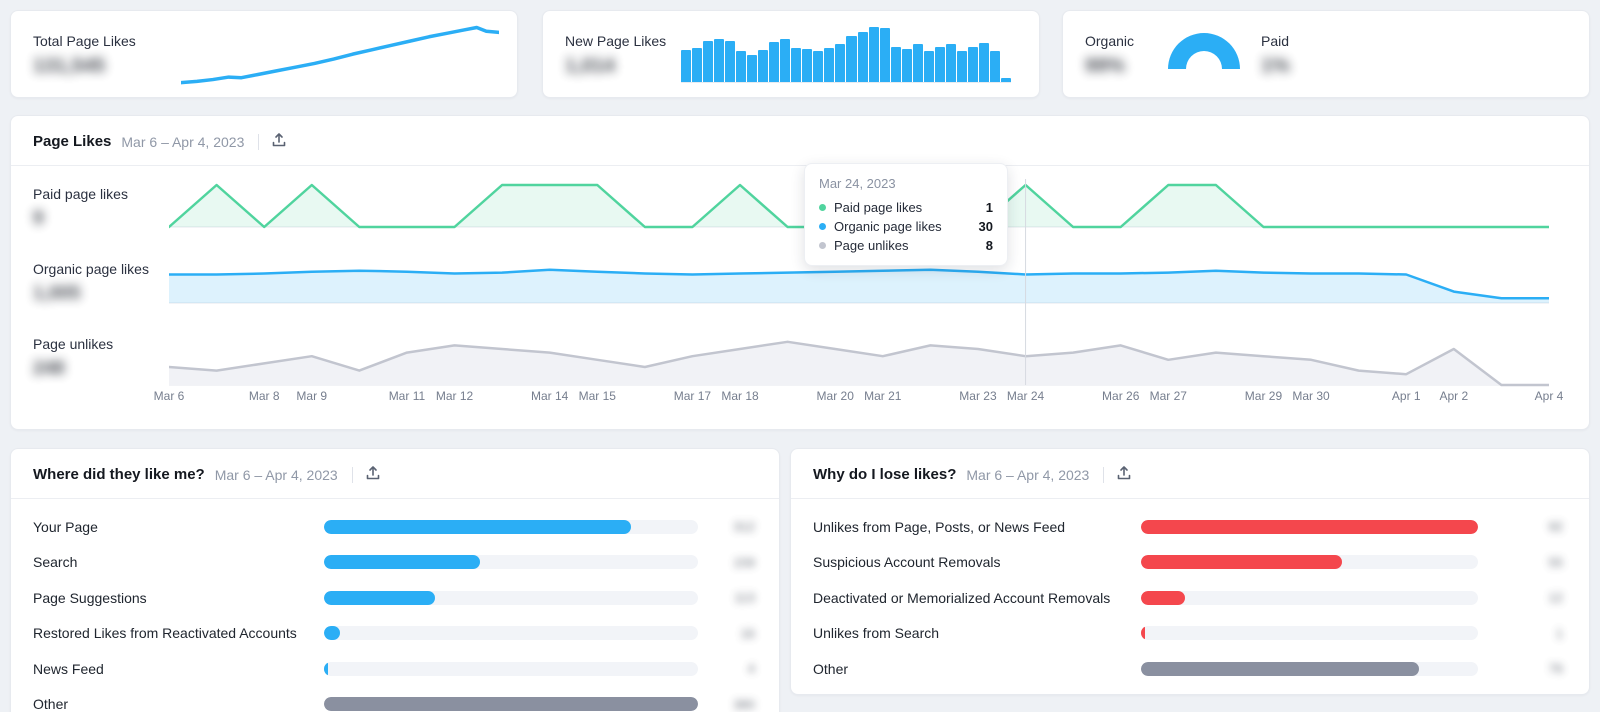  I want to click on hbar-row-value: 1, so click(1559, 633).